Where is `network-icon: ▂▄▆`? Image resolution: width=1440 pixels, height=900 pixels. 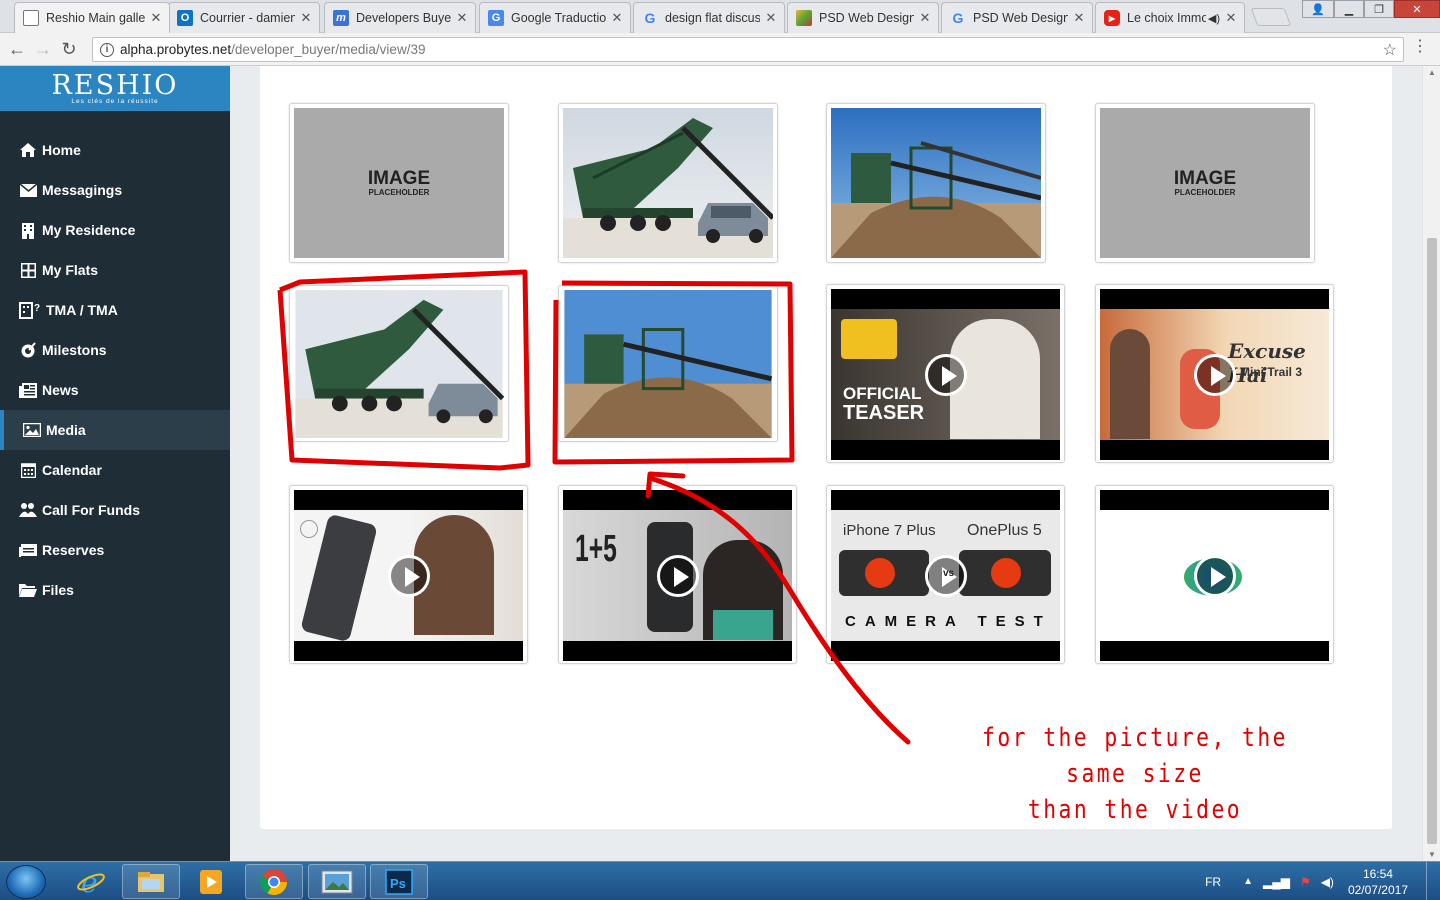
network-icon: ▂▄▆ is located at coordinates (1276, 882).